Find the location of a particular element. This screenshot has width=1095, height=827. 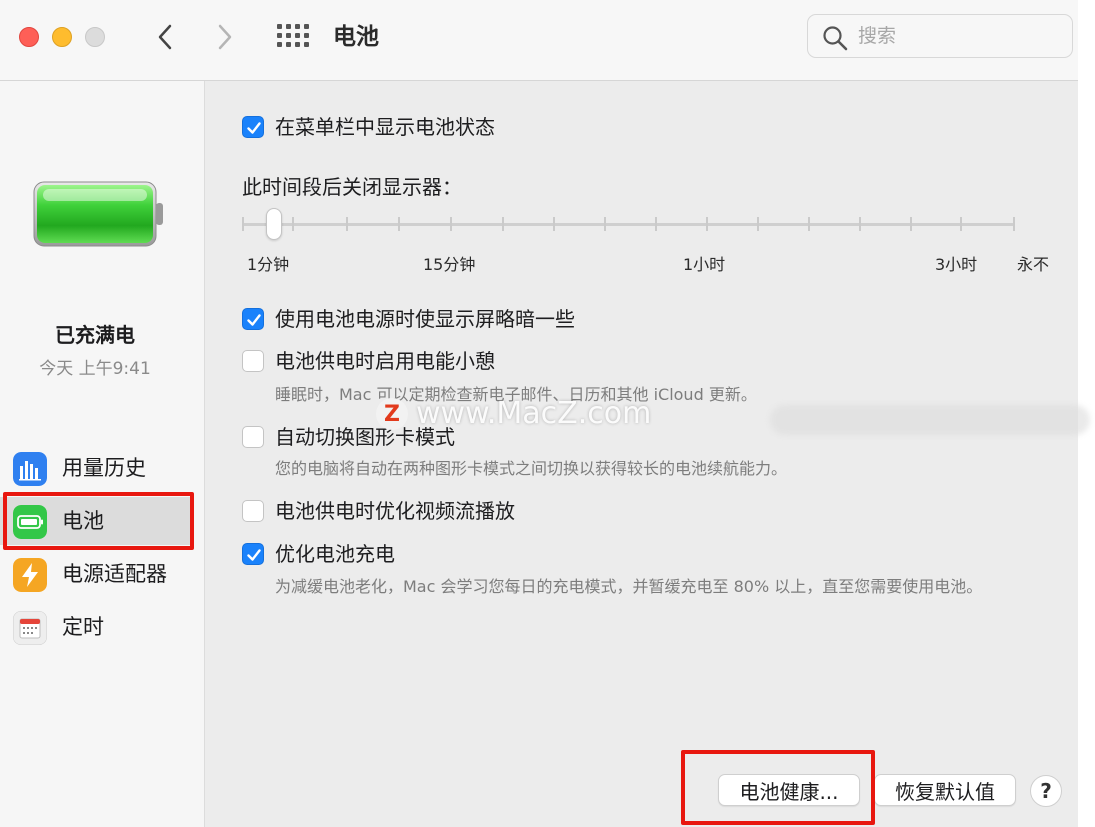

graphics-switching-checkbox is located at coordinates (253, 437).